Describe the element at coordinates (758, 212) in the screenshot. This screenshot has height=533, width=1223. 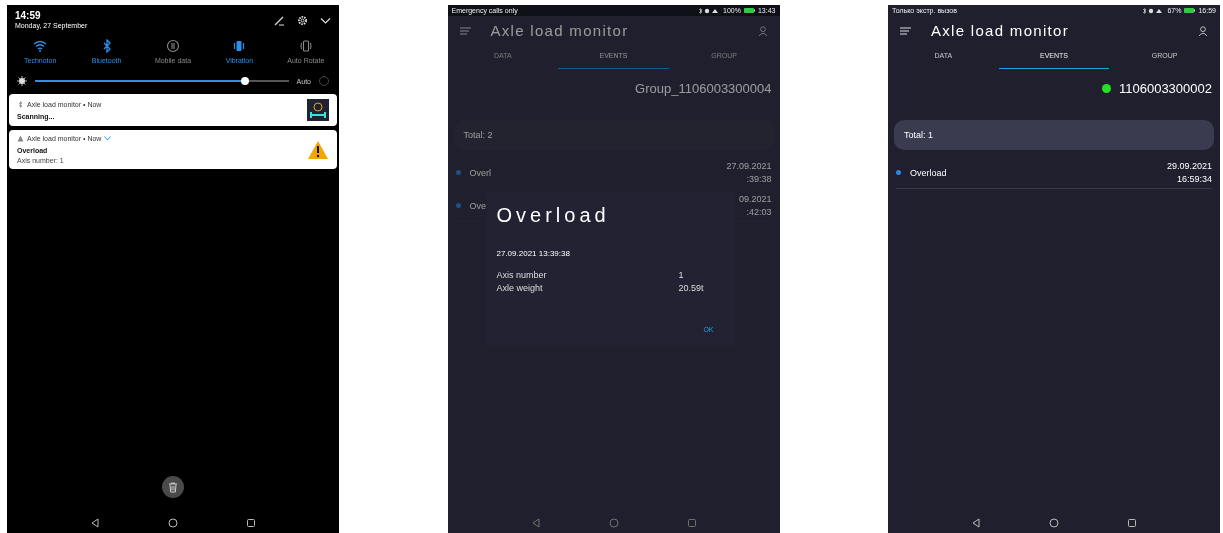
I see `event-time: :42:03` at that location.